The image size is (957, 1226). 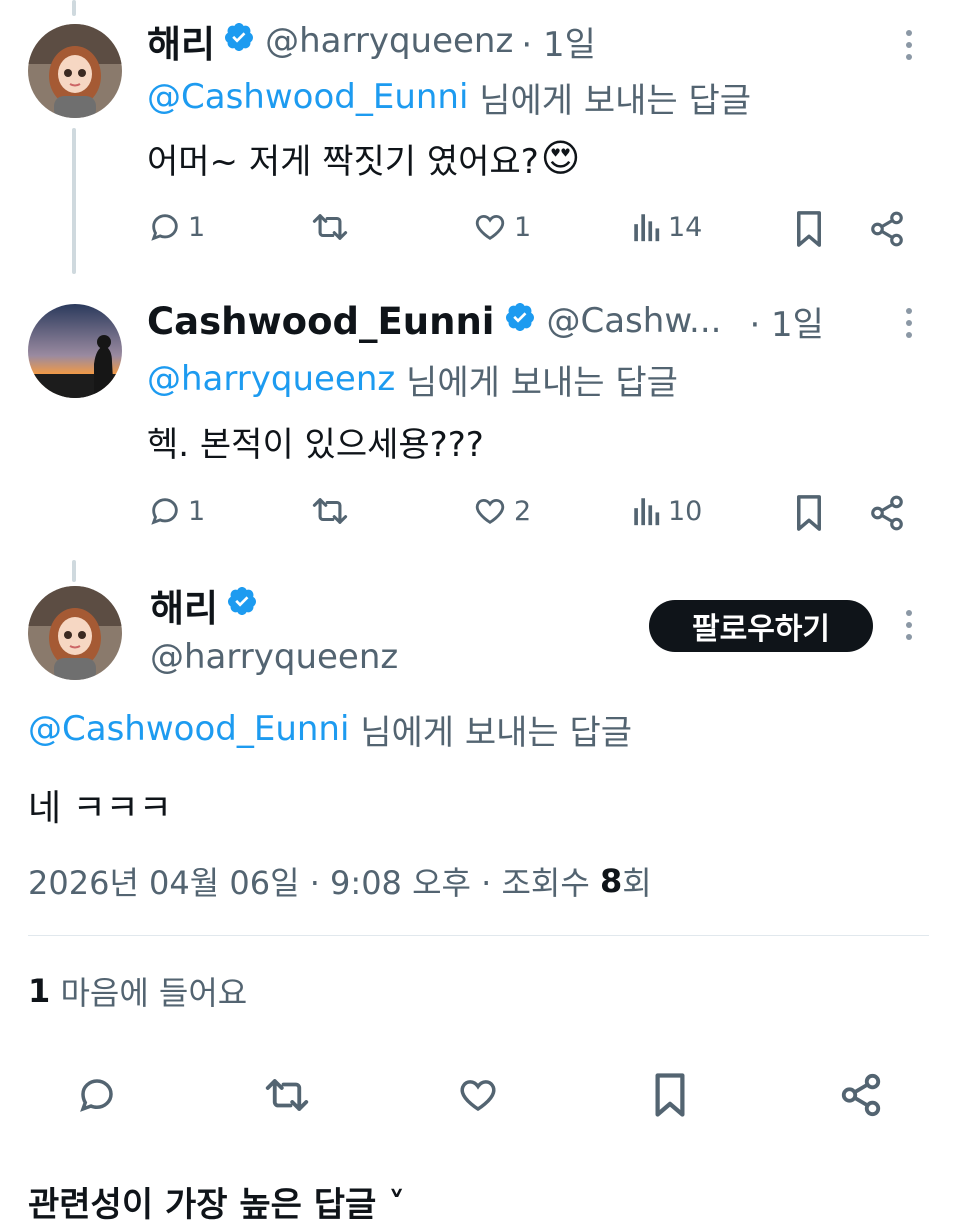 I want to click on divider, so click(x=478, y=935).